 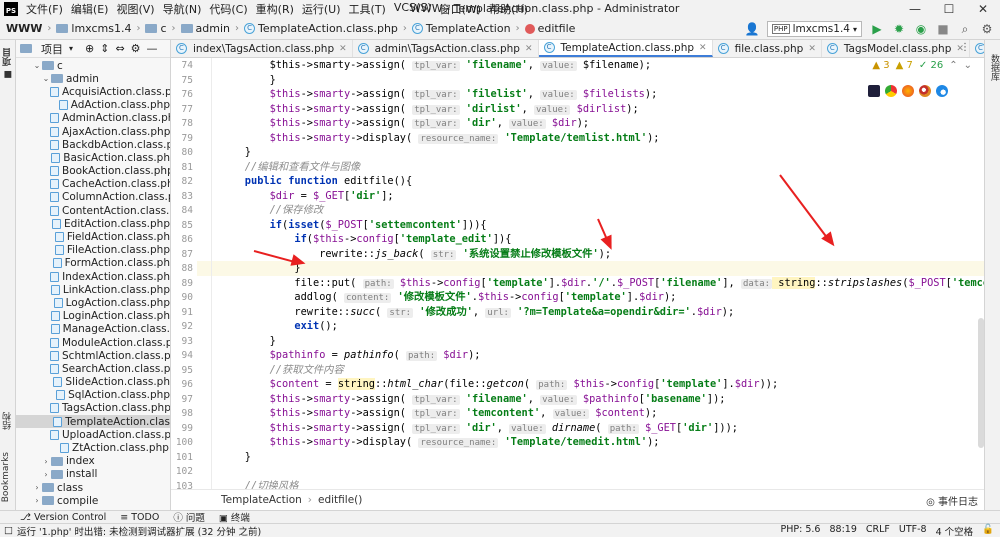 I want to click on tree-file: ModuleAction.class.p, so click(x=93, y=342).